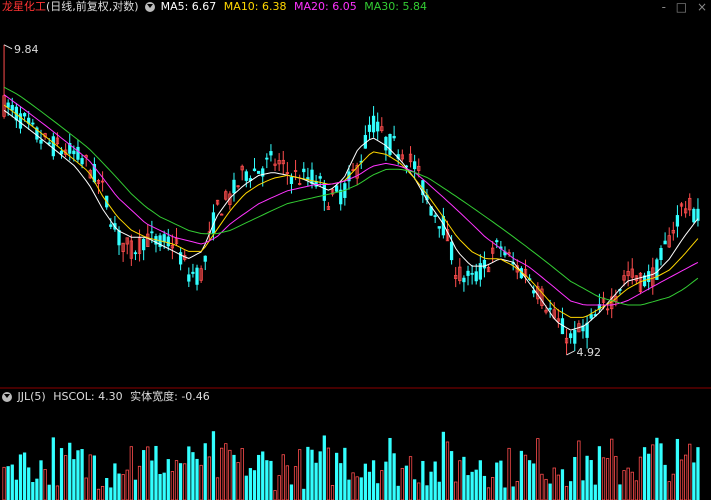 Image resolution: width=711 pixels, height=500 pixels. Describe the element at coordinates (351, 465) in the screenshot. I see `volume-layer` at that location.